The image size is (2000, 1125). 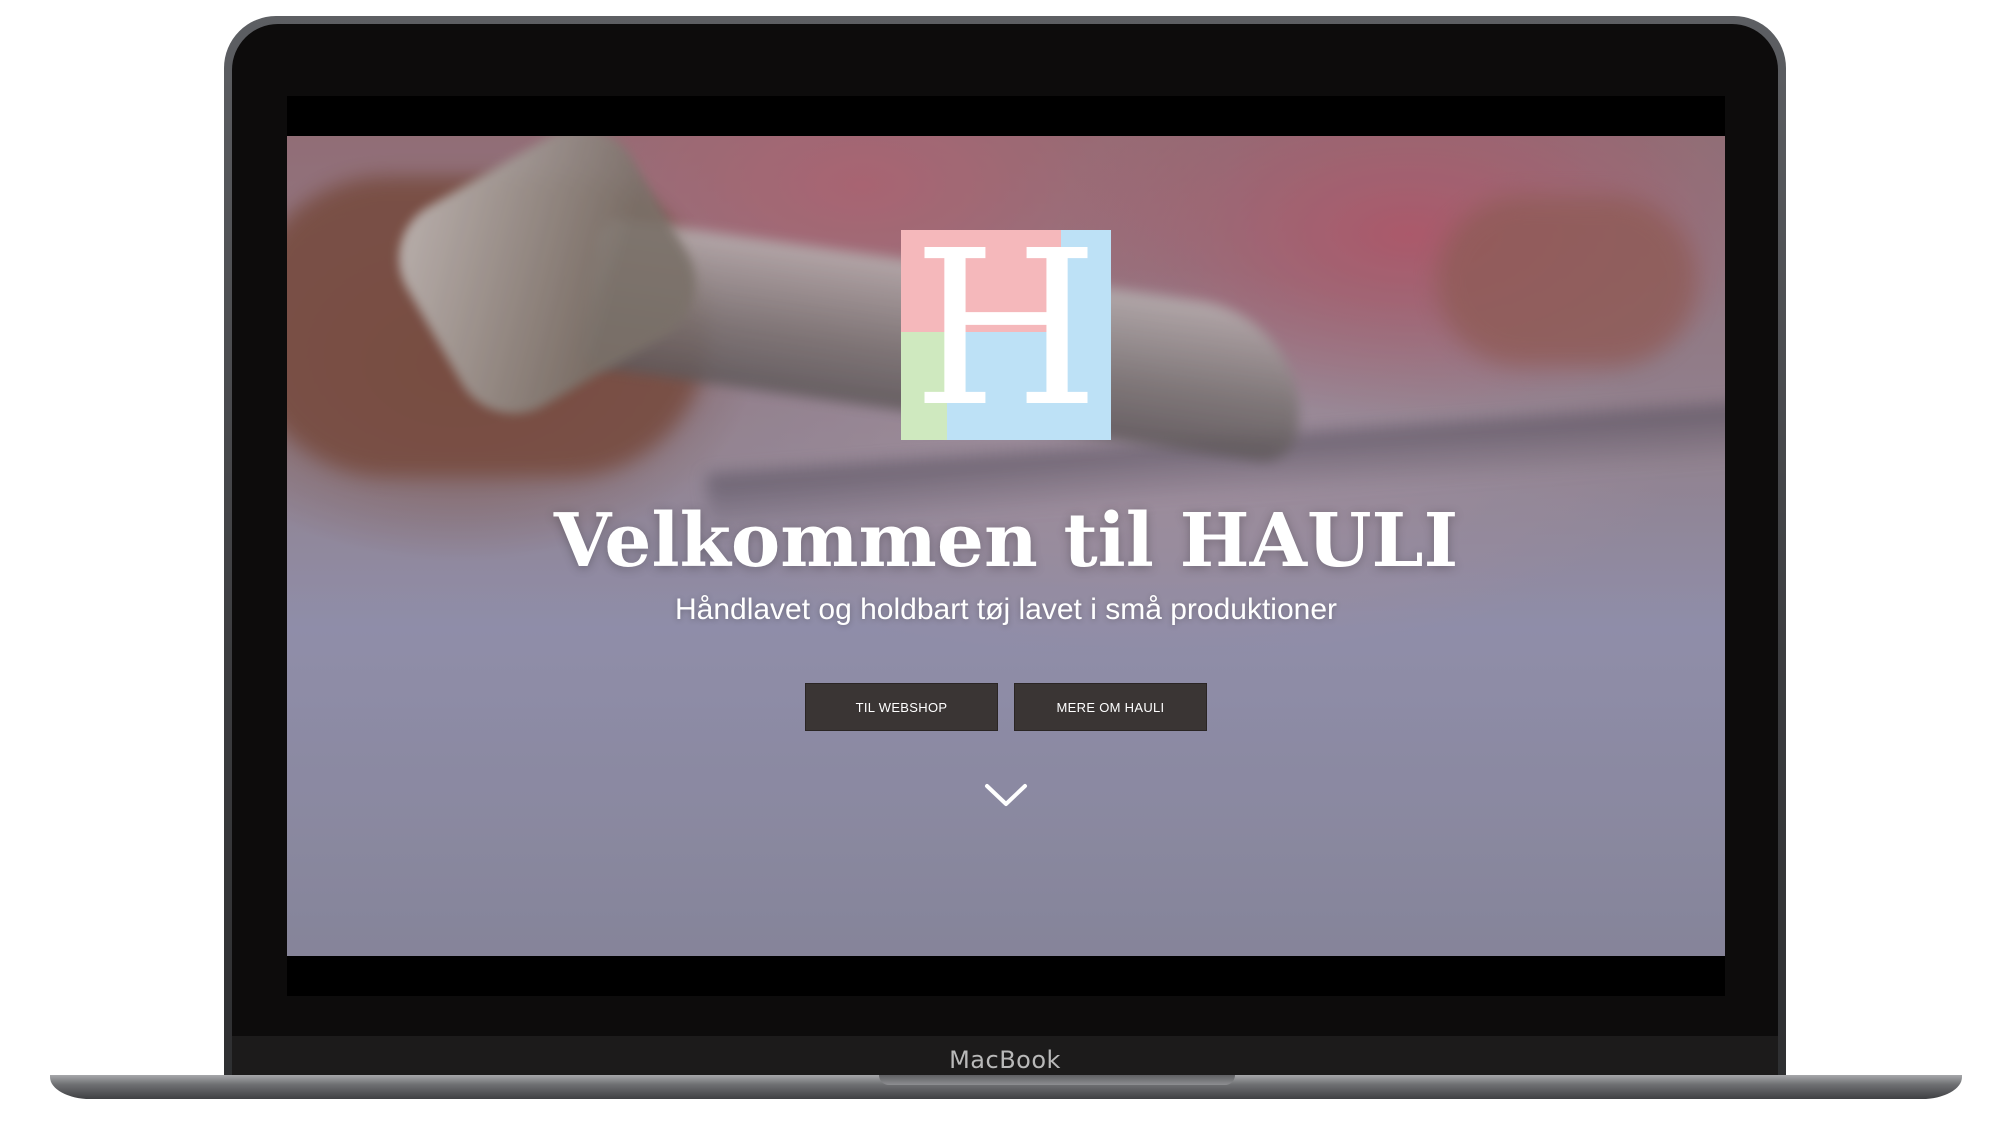 I want to click on laptop-base, so click(x=1006, y=1087).